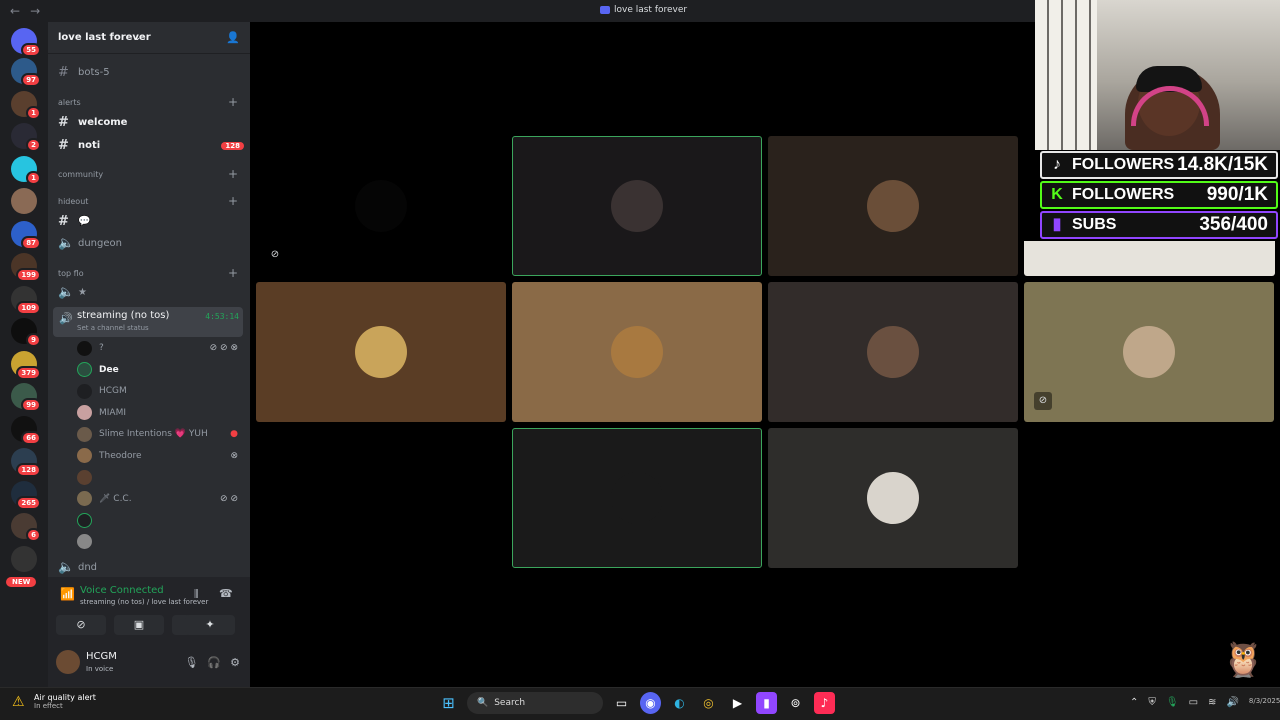  I want to click on voice-status: Voice Connected, so click(122, 590).